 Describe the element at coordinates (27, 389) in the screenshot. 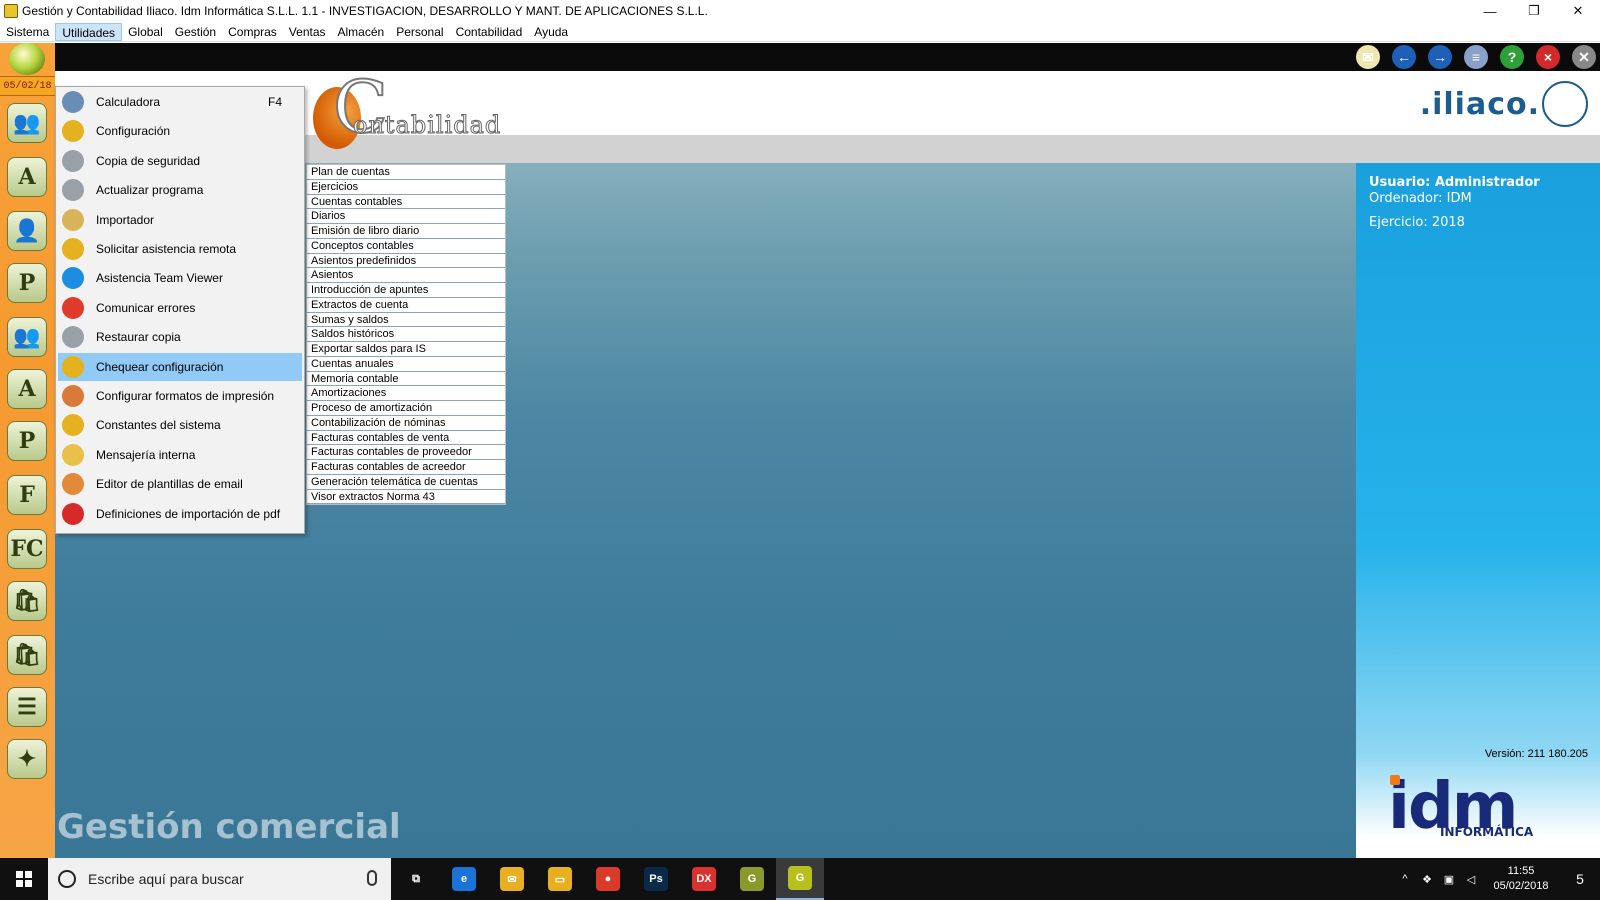

I see `sidebar-button-5: A` at that location.